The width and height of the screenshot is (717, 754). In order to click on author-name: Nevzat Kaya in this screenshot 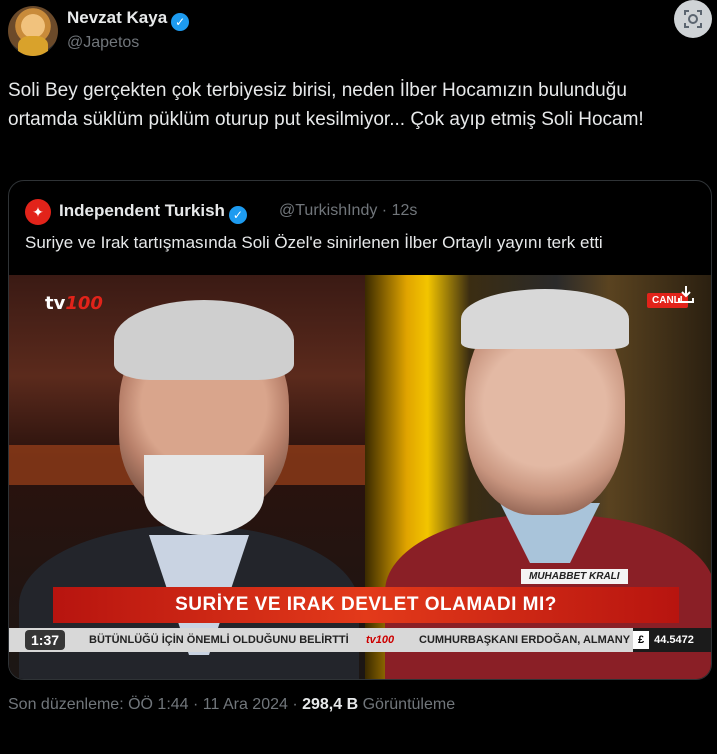, I will do `click(117, 17)`.